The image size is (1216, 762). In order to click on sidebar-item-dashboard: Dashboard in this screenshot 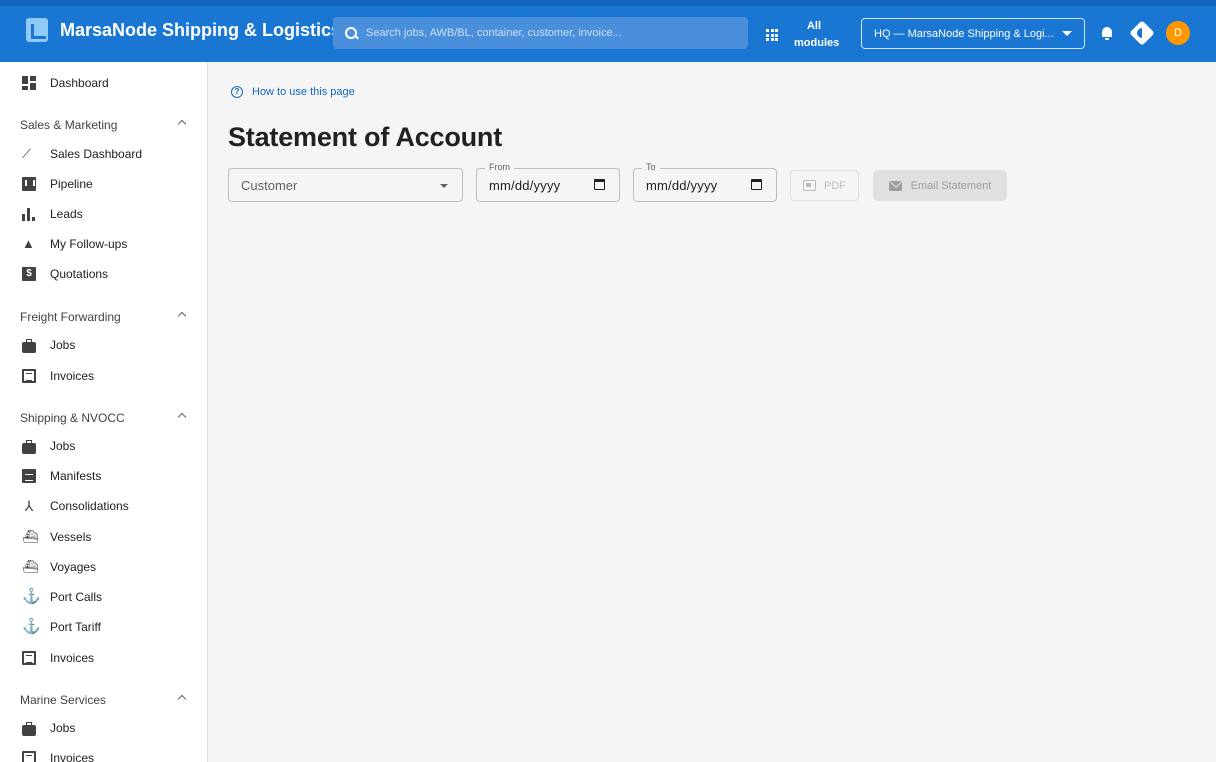, I will do `click(103, 83)`.